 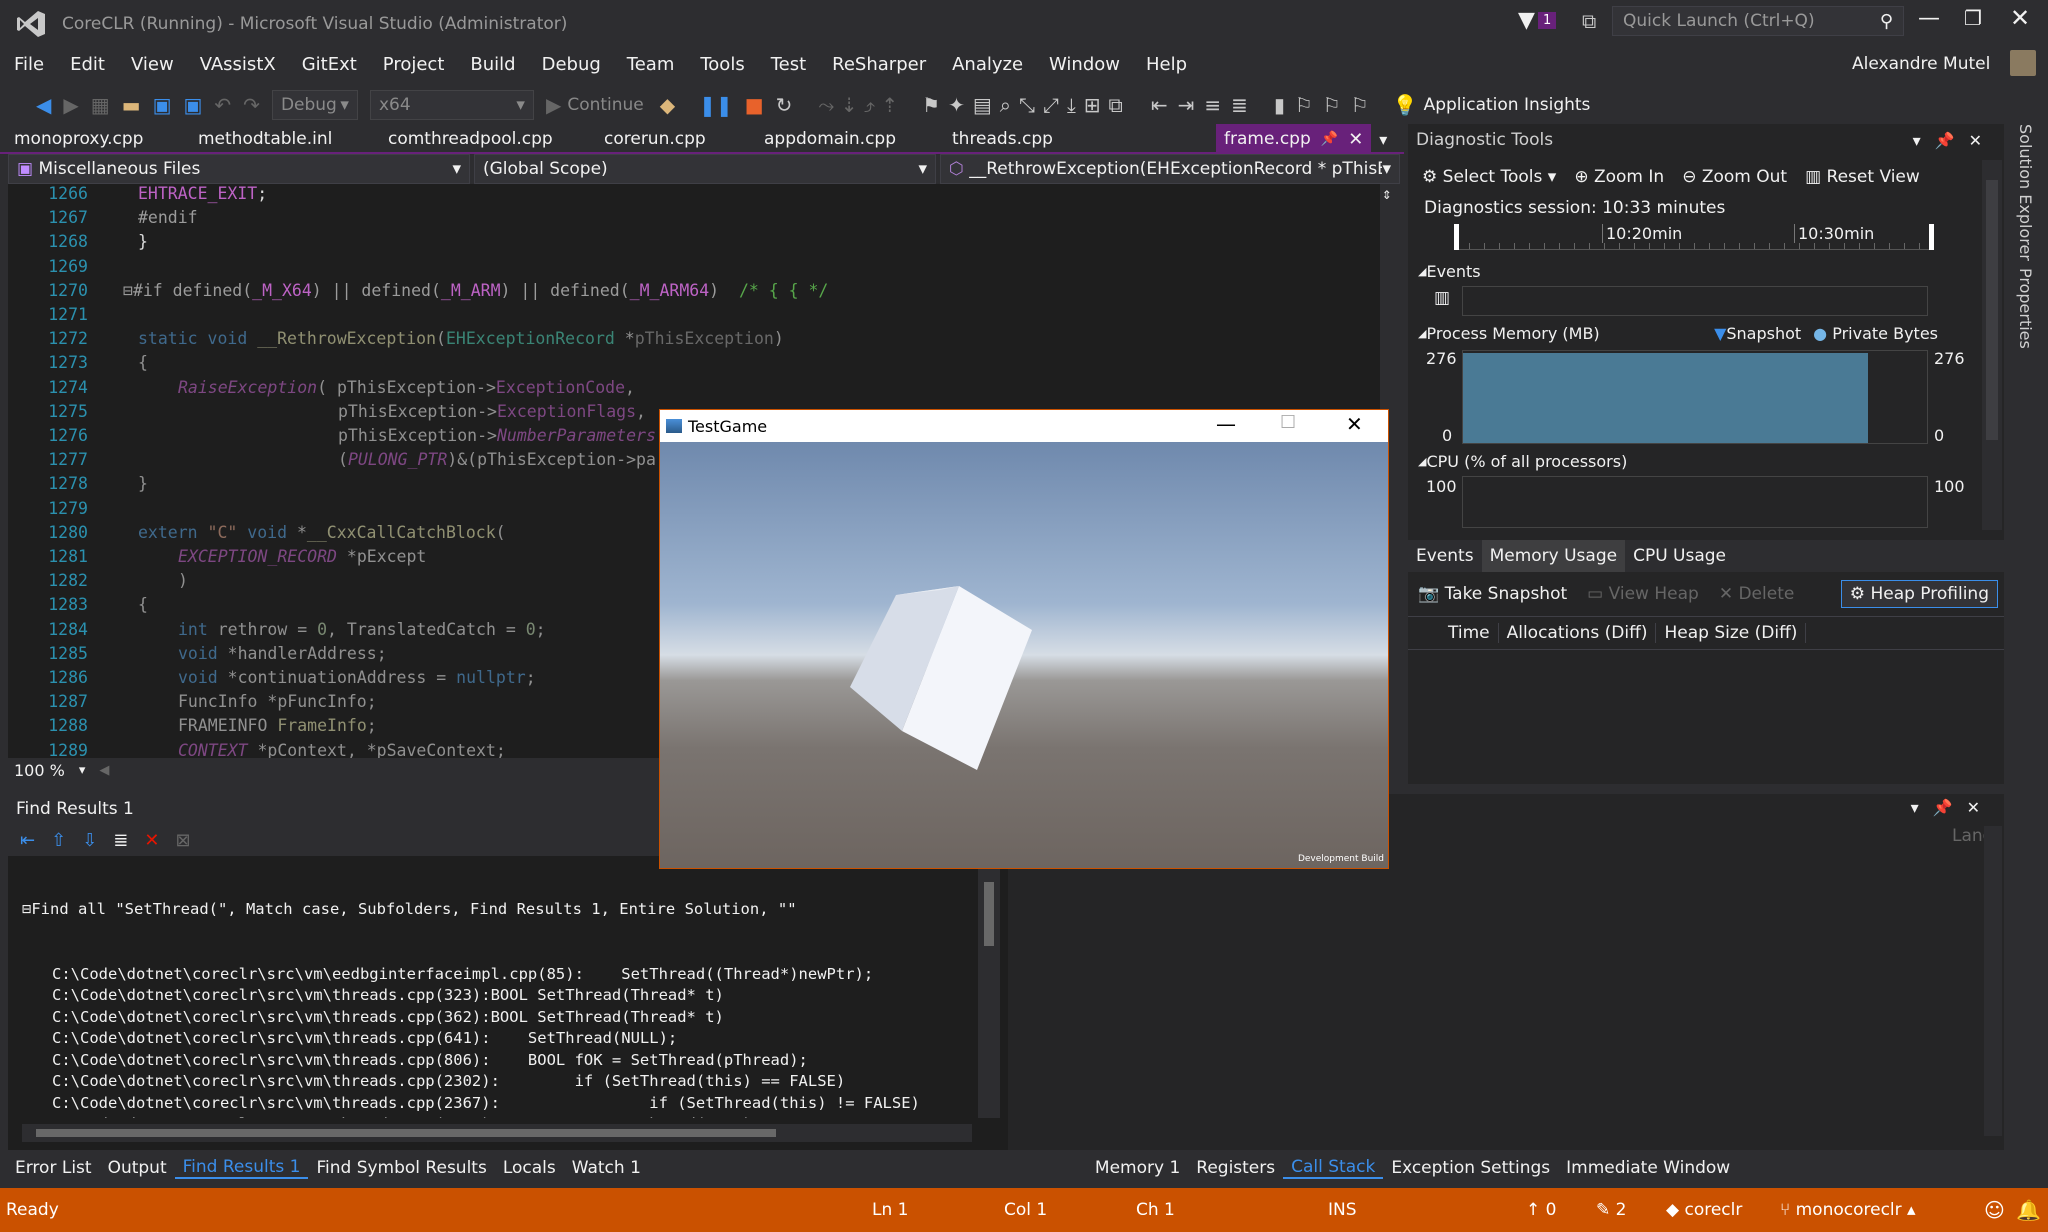 I want to click on config-combo: Debug ▾, so click(x=314, y=105).